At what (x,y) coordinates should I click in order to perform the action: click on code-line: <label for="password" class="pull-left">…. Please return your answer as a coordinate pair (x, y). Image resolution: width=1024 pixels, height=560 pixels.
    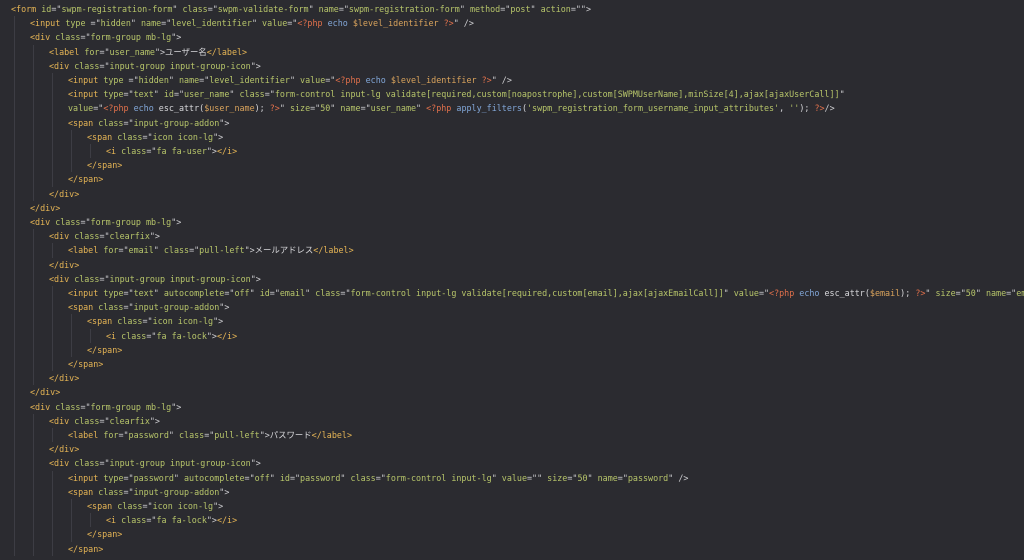
    Looking at the image, I should click on (512, 435).